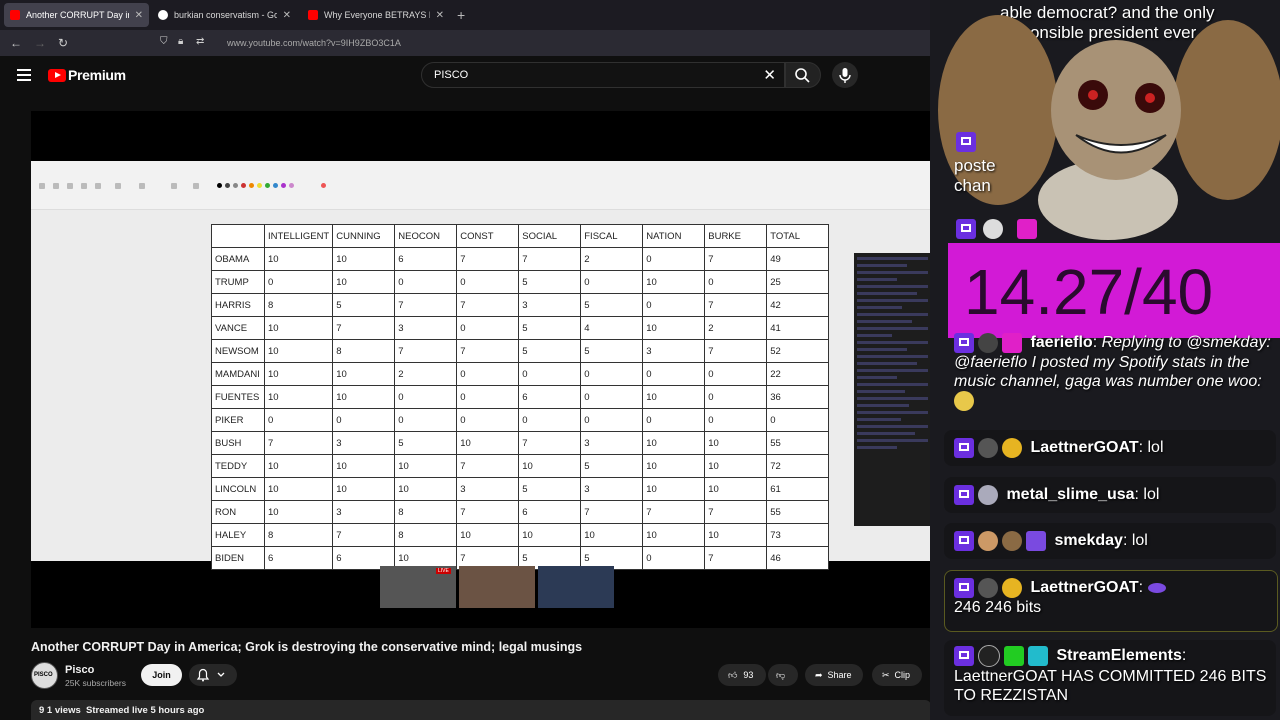 This screenshot has height=720, width=1280. Describe the element at coordinates (461, 15) in the screenshot. I see `new-tab-icon: +` at that location.